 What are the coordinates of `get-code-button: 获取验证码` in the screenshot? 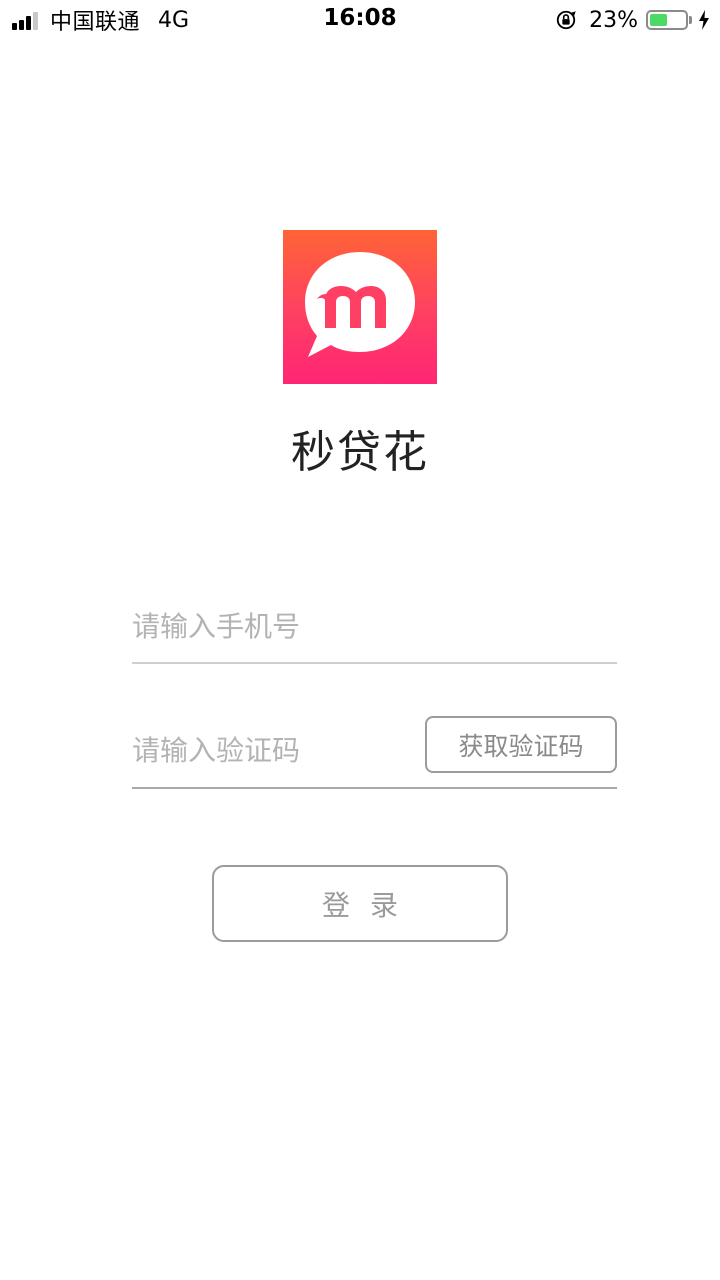 It's located at (521, 744).